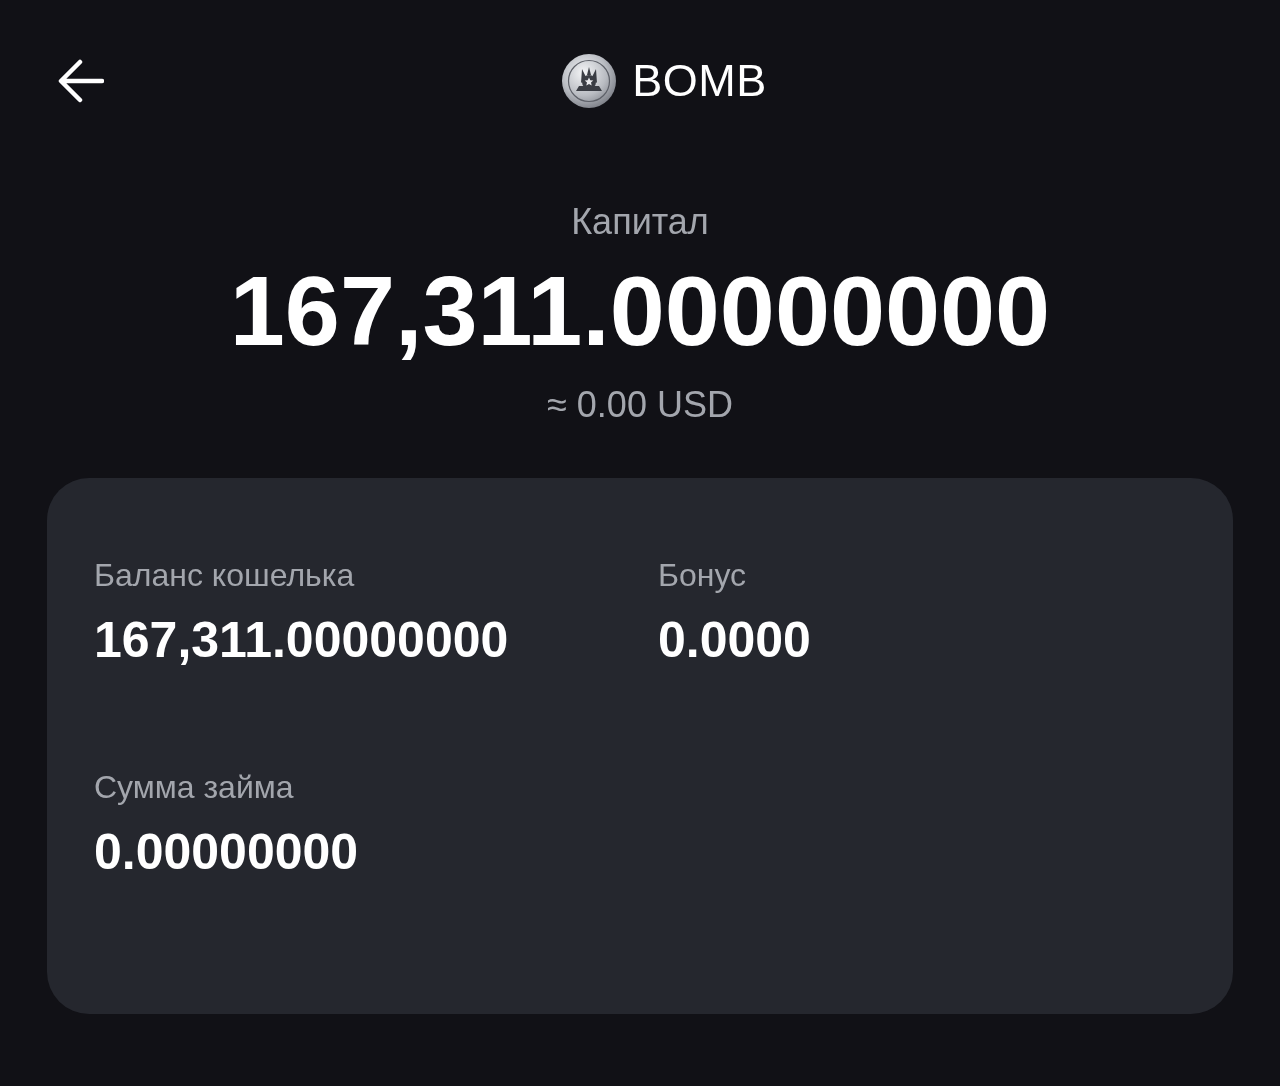 This screenshot has width=1280, height=1086. I want to click on back-arrow-icon, so click(81, 81).